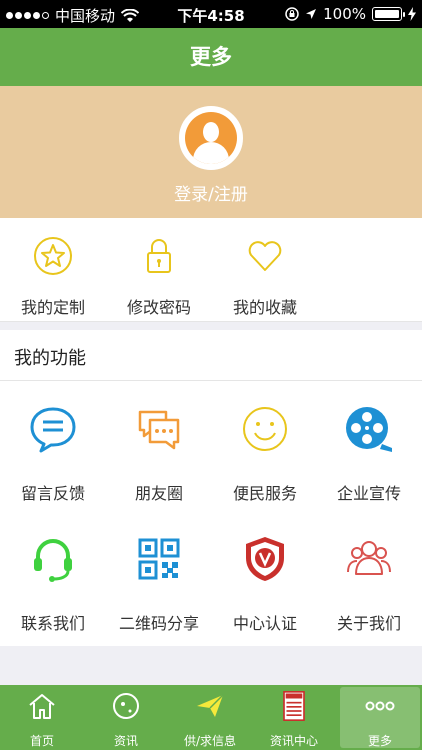 The image size is (422, 750). What do you see at coordinates (210, 741) in the screenshot?
I see `tab-label: 供/求信息` at bounding box center [210, 741].